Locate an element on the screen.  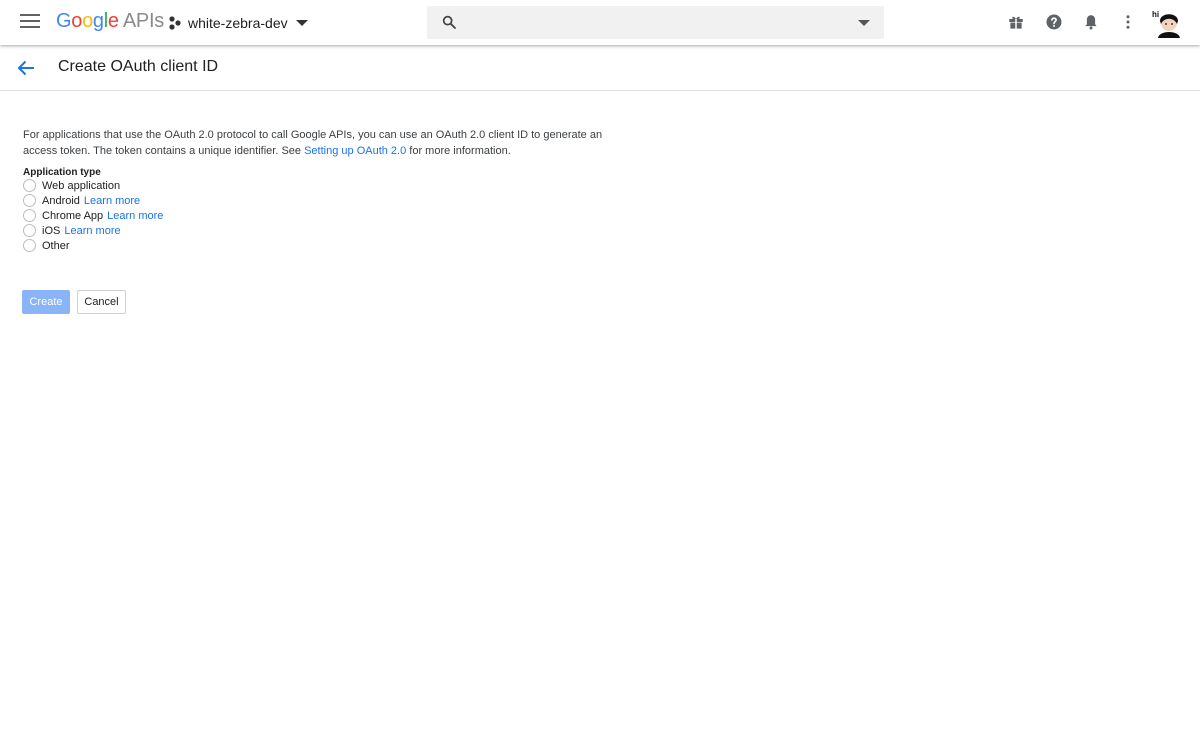
chrome-app-learn-more-link: Learn more is located at coordinates (135, 216).